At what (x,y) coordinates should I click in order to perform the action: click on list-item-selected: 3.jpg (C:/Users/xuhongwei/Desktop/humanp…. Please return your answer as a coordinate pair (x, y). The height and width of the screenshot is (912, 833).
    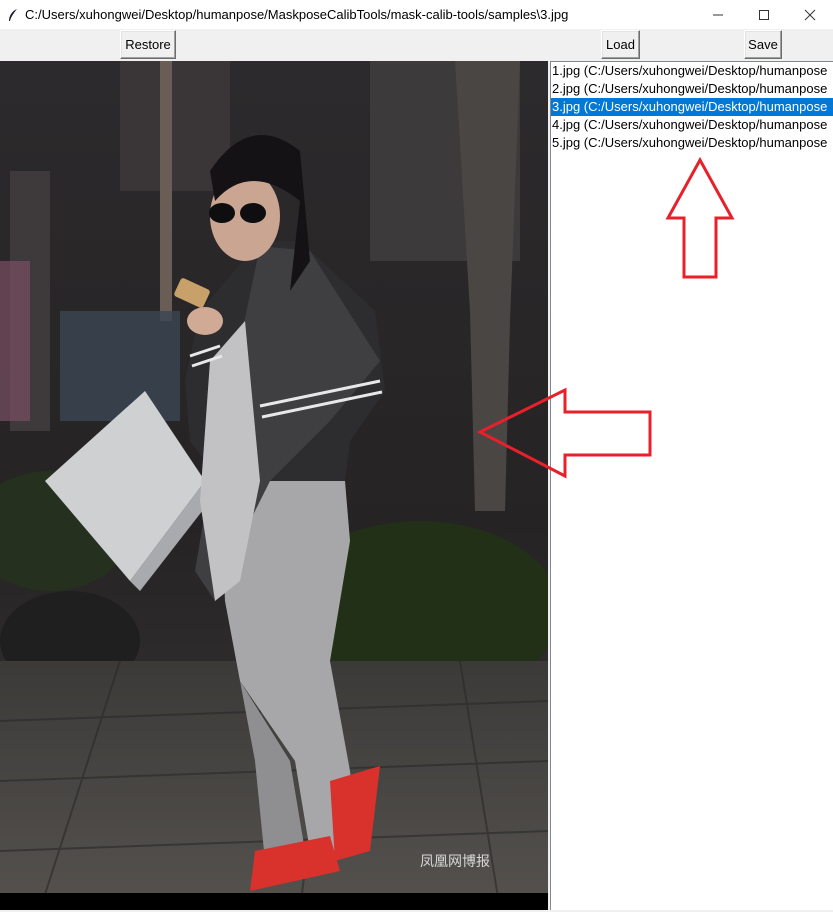
    Looking at the image, I should click on (692, 107).